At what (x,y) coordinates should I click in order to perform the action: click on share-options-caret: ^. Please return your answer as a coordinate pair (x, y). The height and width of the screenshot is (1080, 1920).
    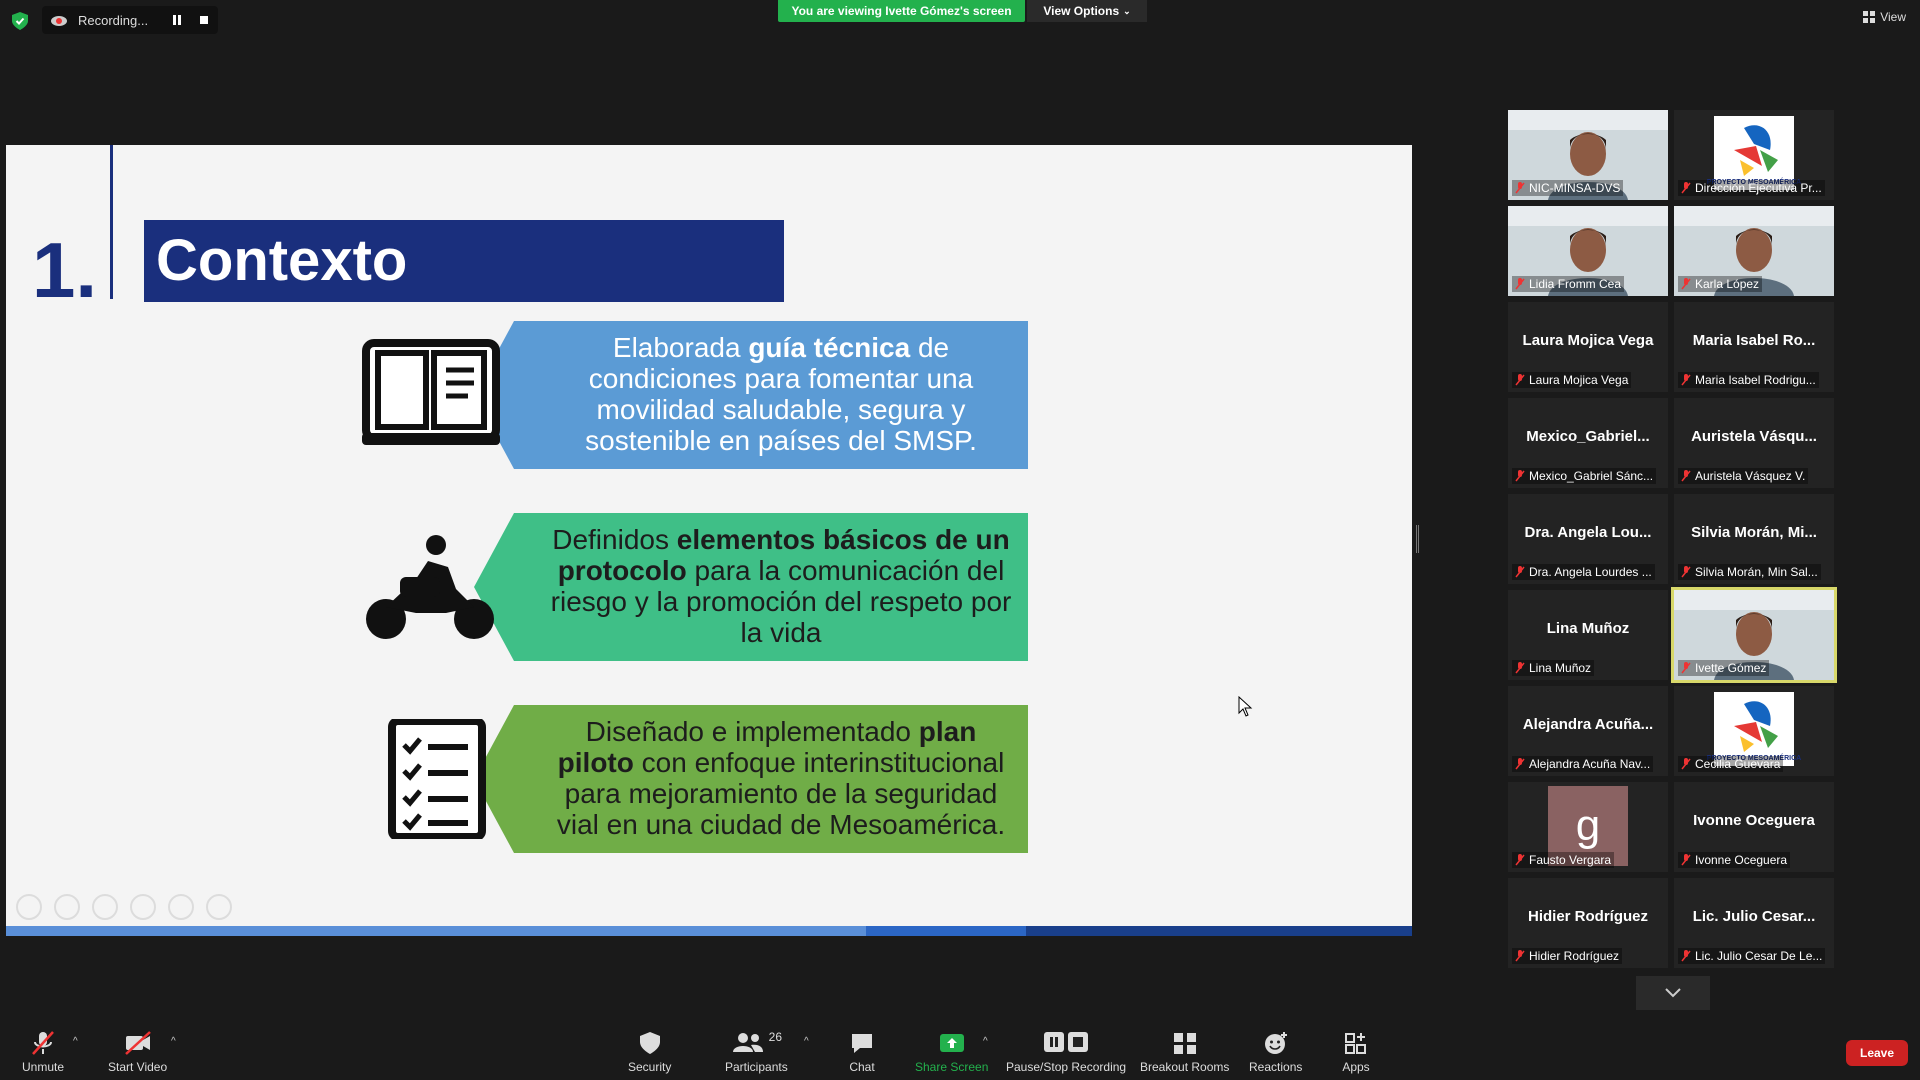
    Looking at the image, I should click on (985, 1041).